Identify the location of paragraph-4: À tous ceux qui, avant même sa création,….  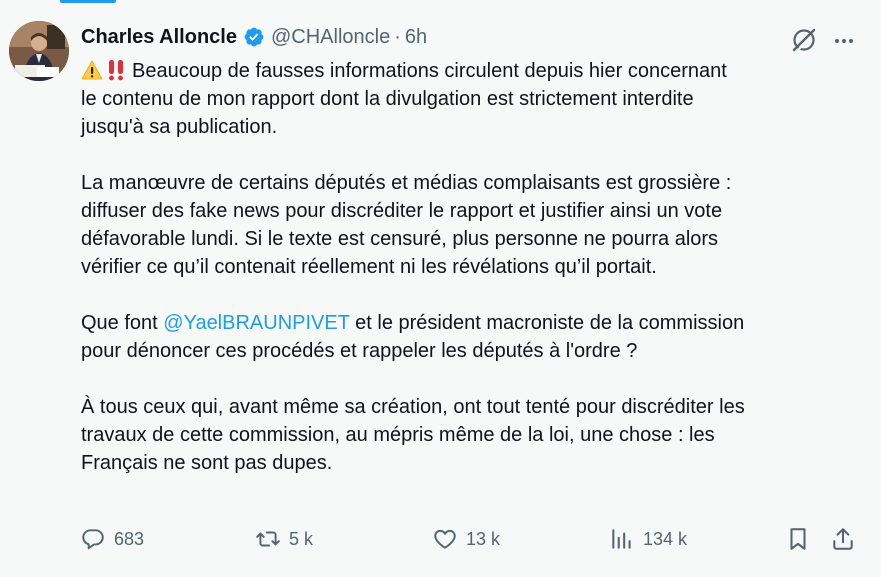
(471, 435).